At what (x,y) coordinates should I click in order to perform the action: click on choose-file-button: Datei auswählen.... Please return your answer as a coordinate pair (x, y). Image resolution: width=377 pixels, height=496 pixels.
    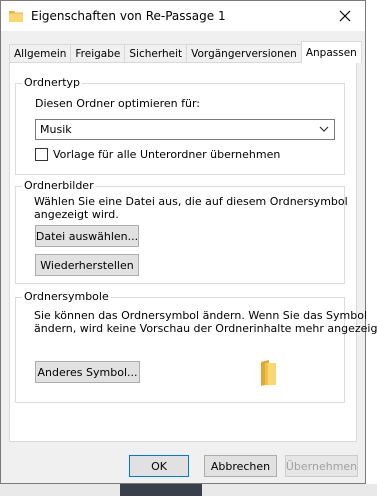
    Looking at the image, I should click on (87, 236).